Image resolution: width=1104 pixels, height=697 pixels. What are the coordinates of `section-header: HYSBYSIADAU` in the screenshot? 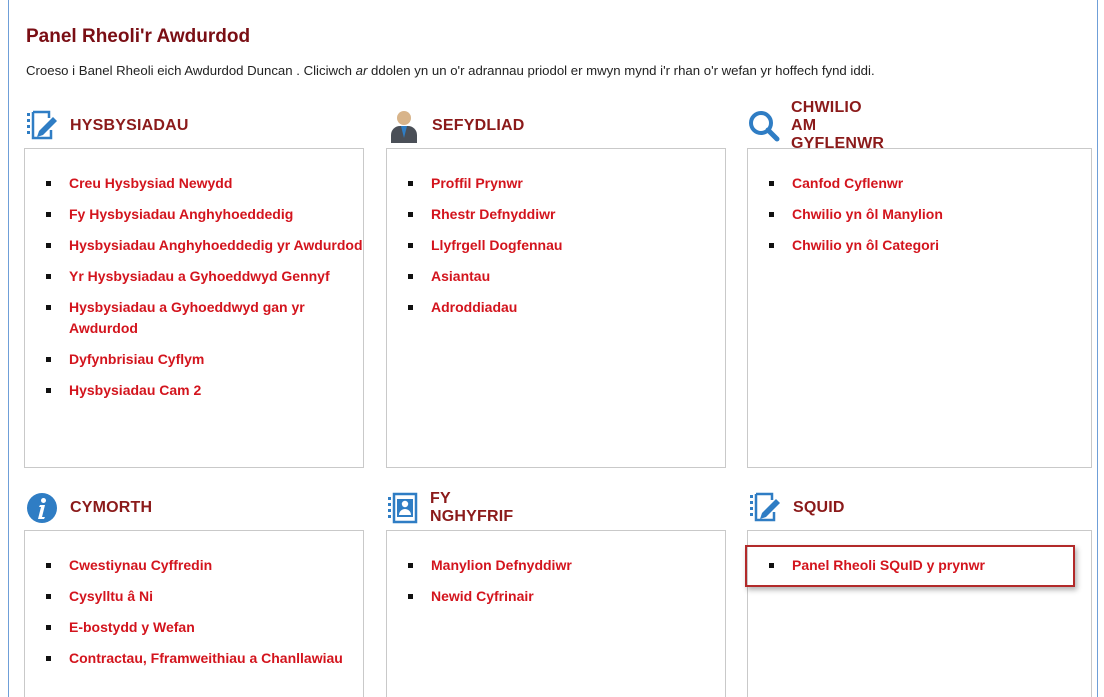 It's located at (106, 126).